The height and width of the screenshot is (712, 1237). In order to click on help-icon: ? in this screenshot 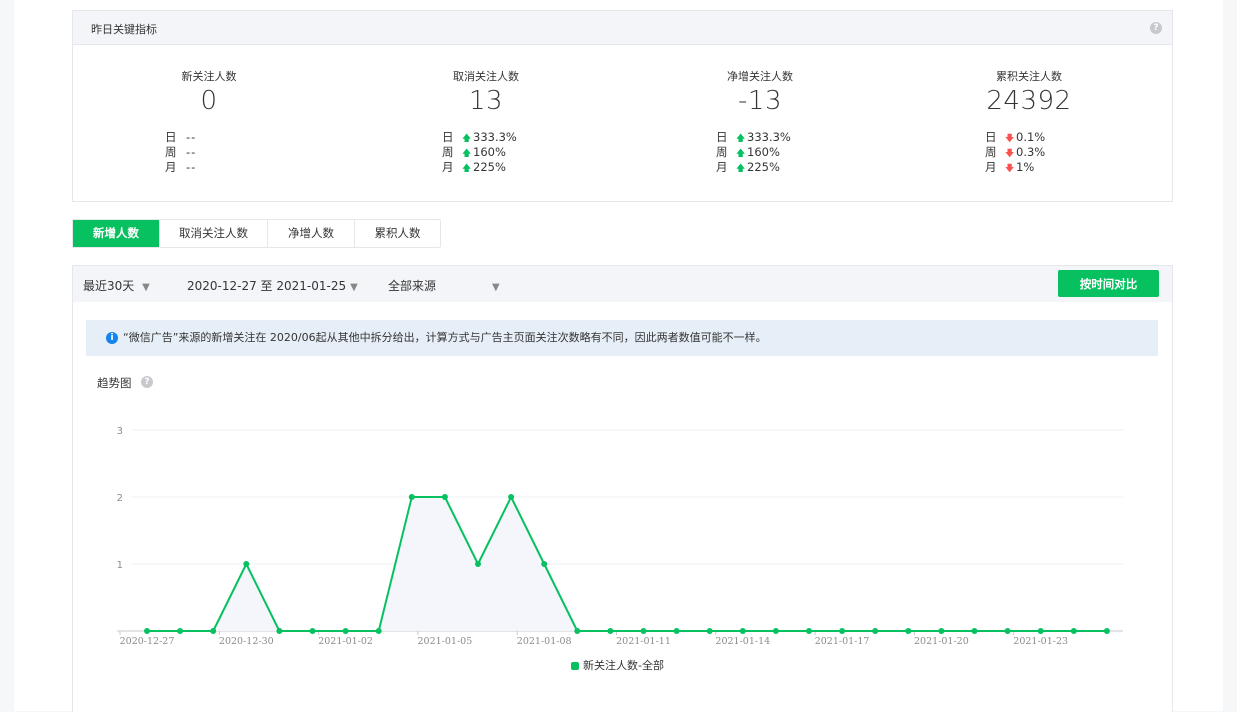, I will do `click(1156, 28)`.